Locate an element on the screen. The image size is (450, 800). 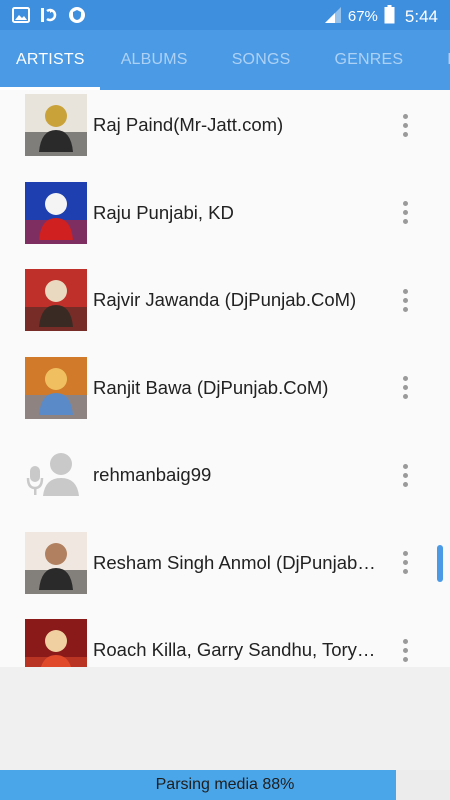
tab-songs: SONGS is located at coordinates (261, 60).